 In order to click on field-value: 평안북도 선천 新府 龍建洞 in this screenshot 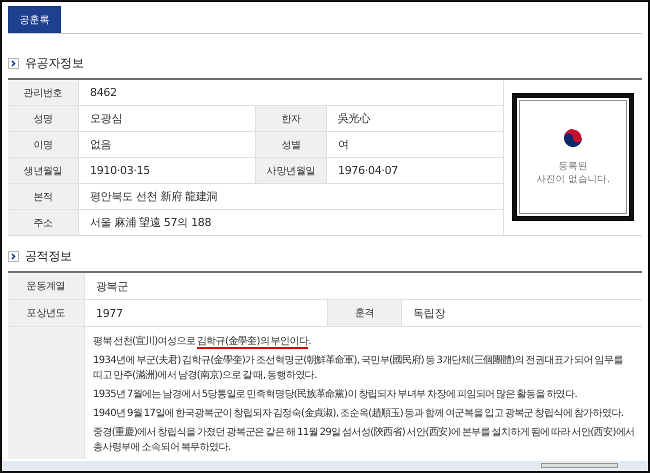, I will do `click(153, 197)`.